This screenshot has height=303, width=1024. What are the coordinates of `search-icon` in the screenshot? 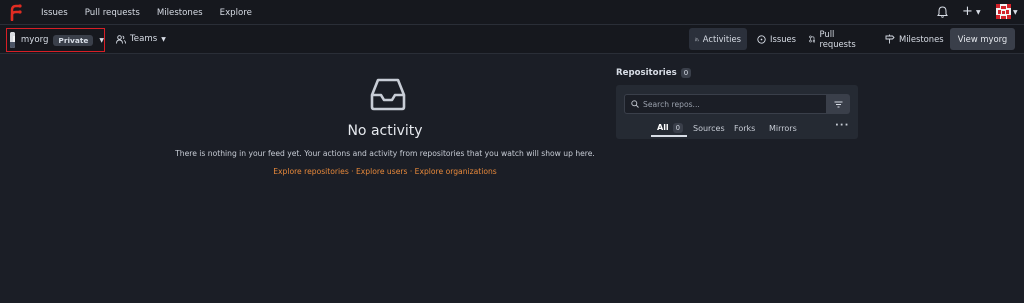 It's located at (635, 104).